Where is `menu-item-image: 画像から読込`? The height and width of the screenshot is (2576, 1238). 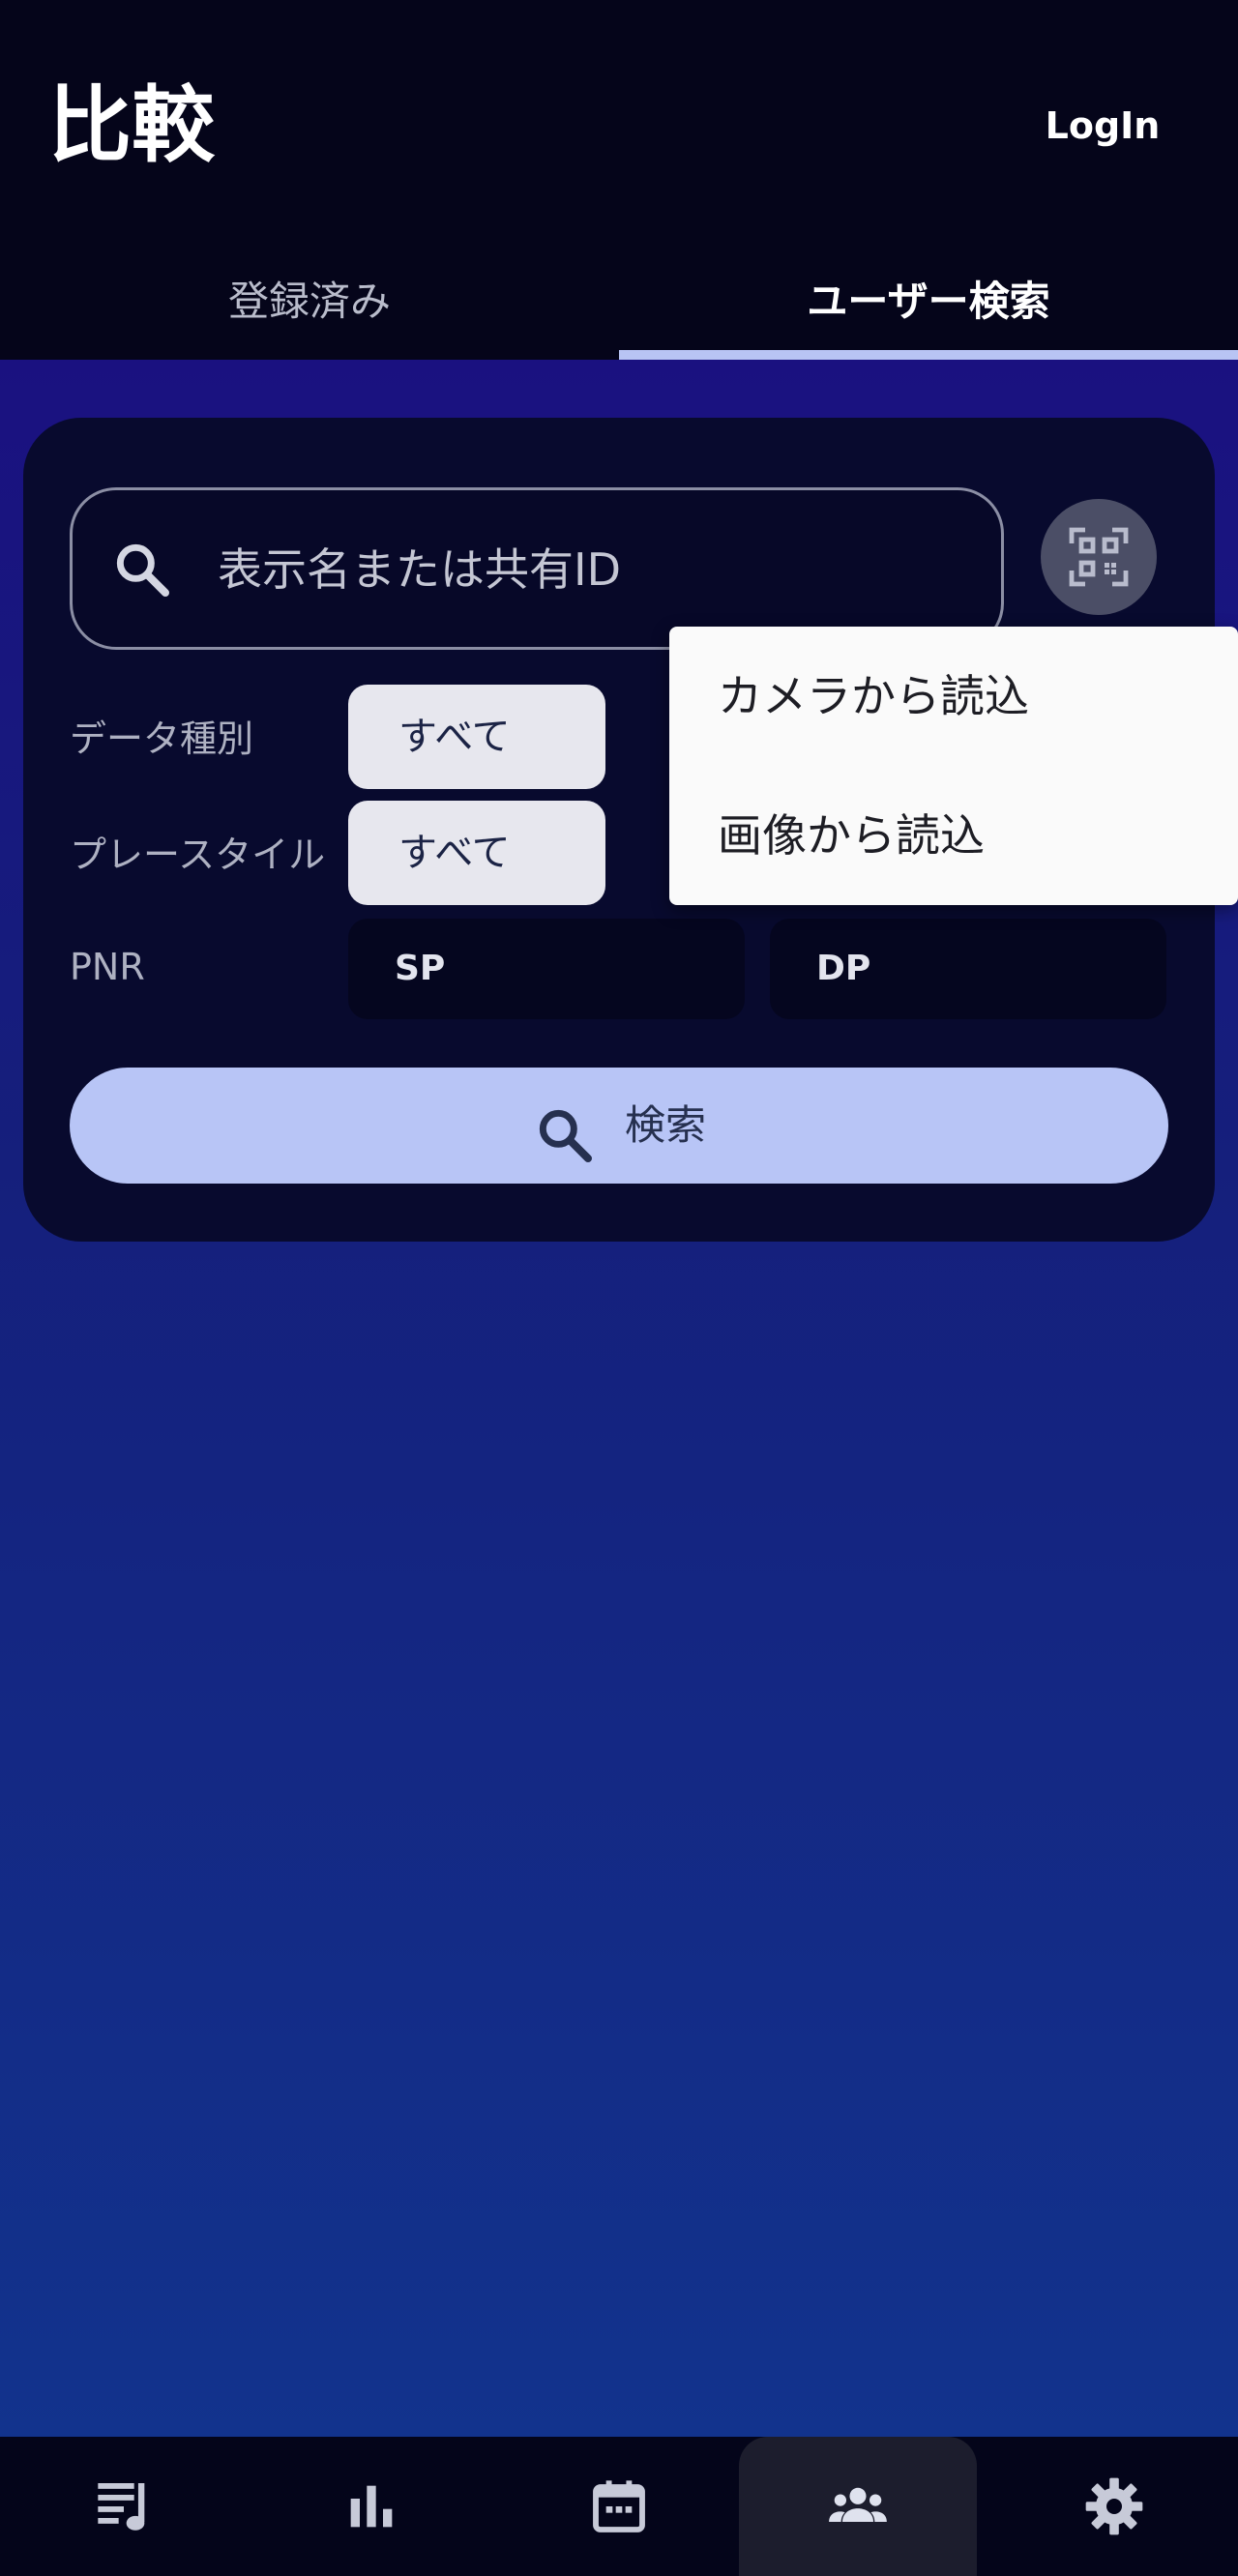
menu-item-image: 画像から読込 is located at coordinates (953, 835).